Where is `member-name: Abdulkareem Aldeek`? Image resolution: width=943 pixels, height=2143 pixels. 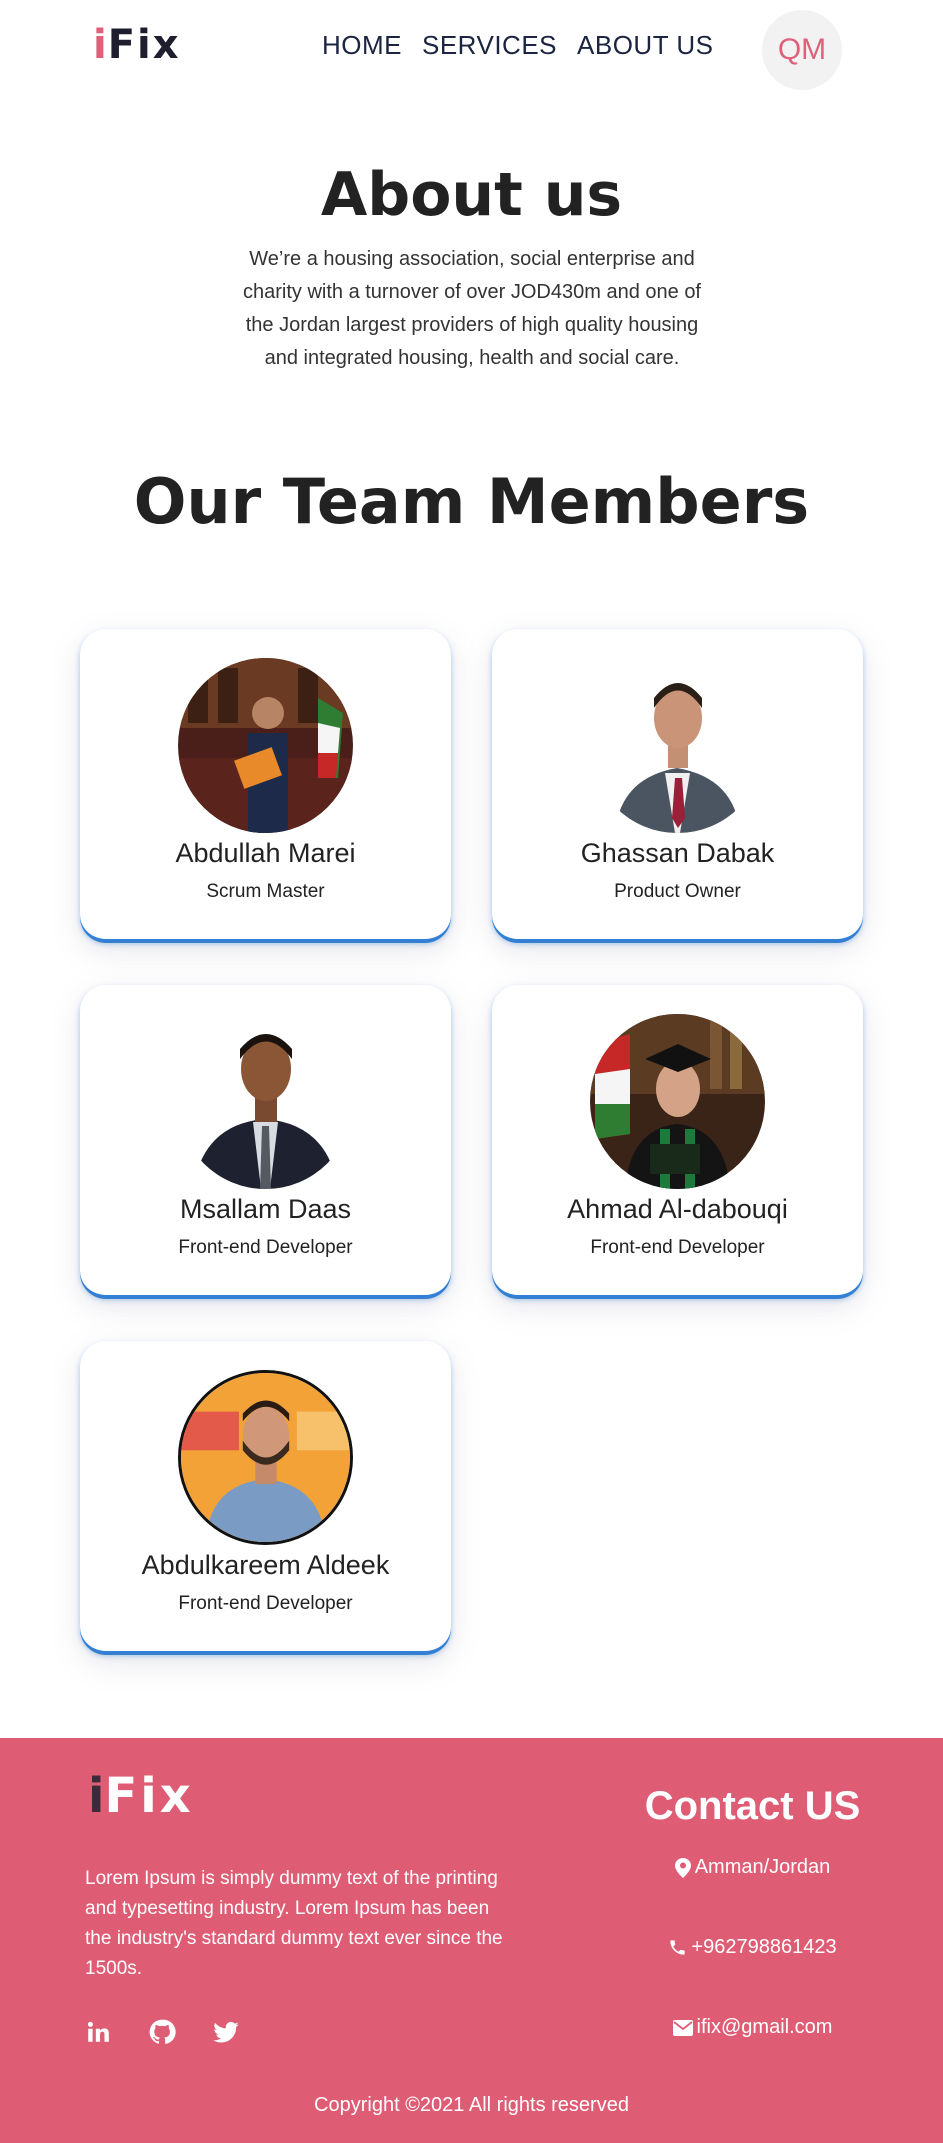 member-name: Abdulkareem Aldeek is located at coordinates (265, 1565).